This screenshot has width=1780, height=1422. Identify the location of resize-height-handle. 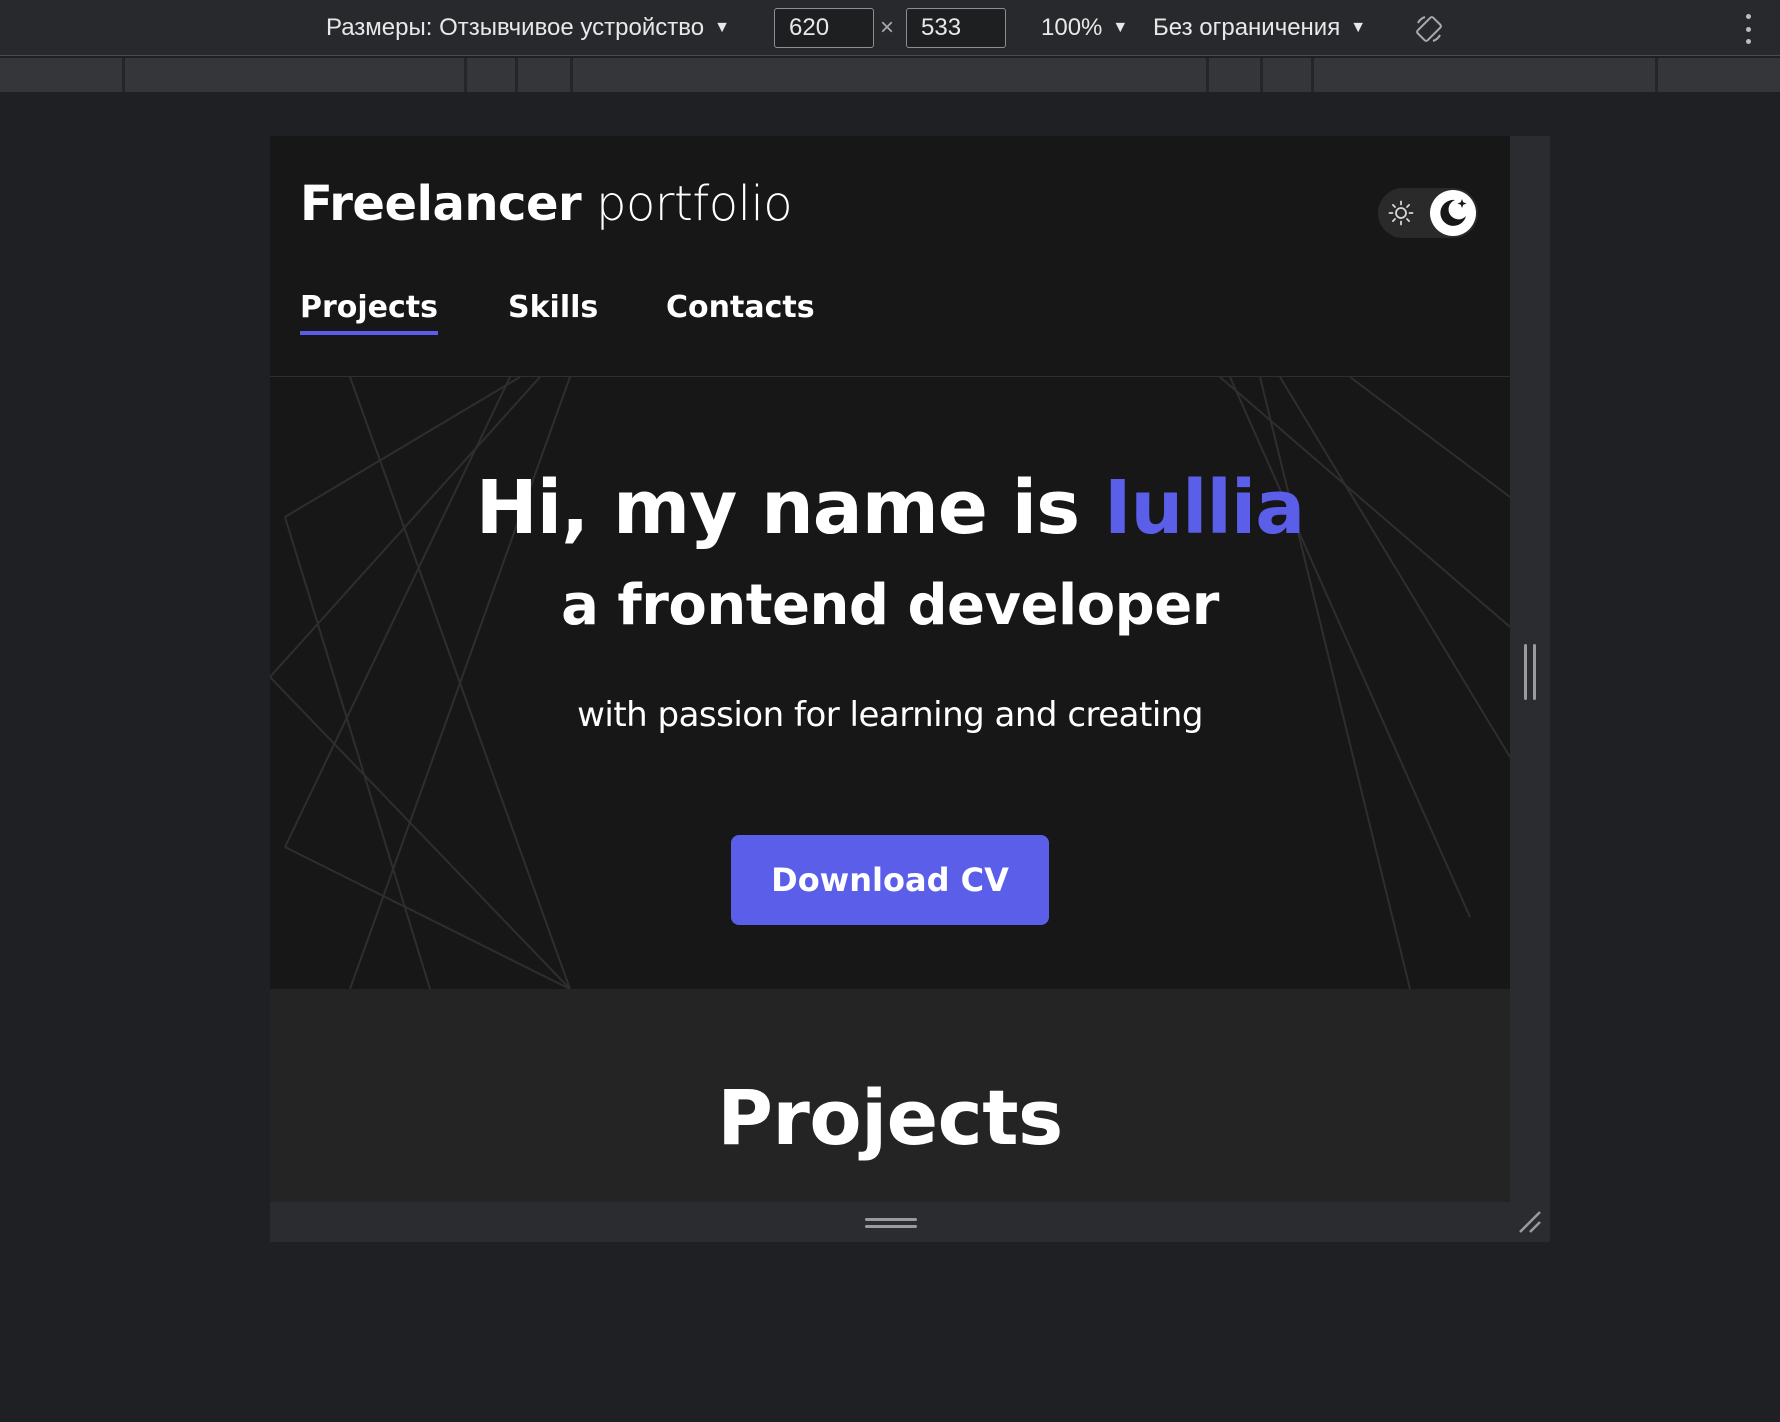
(891, 1224).